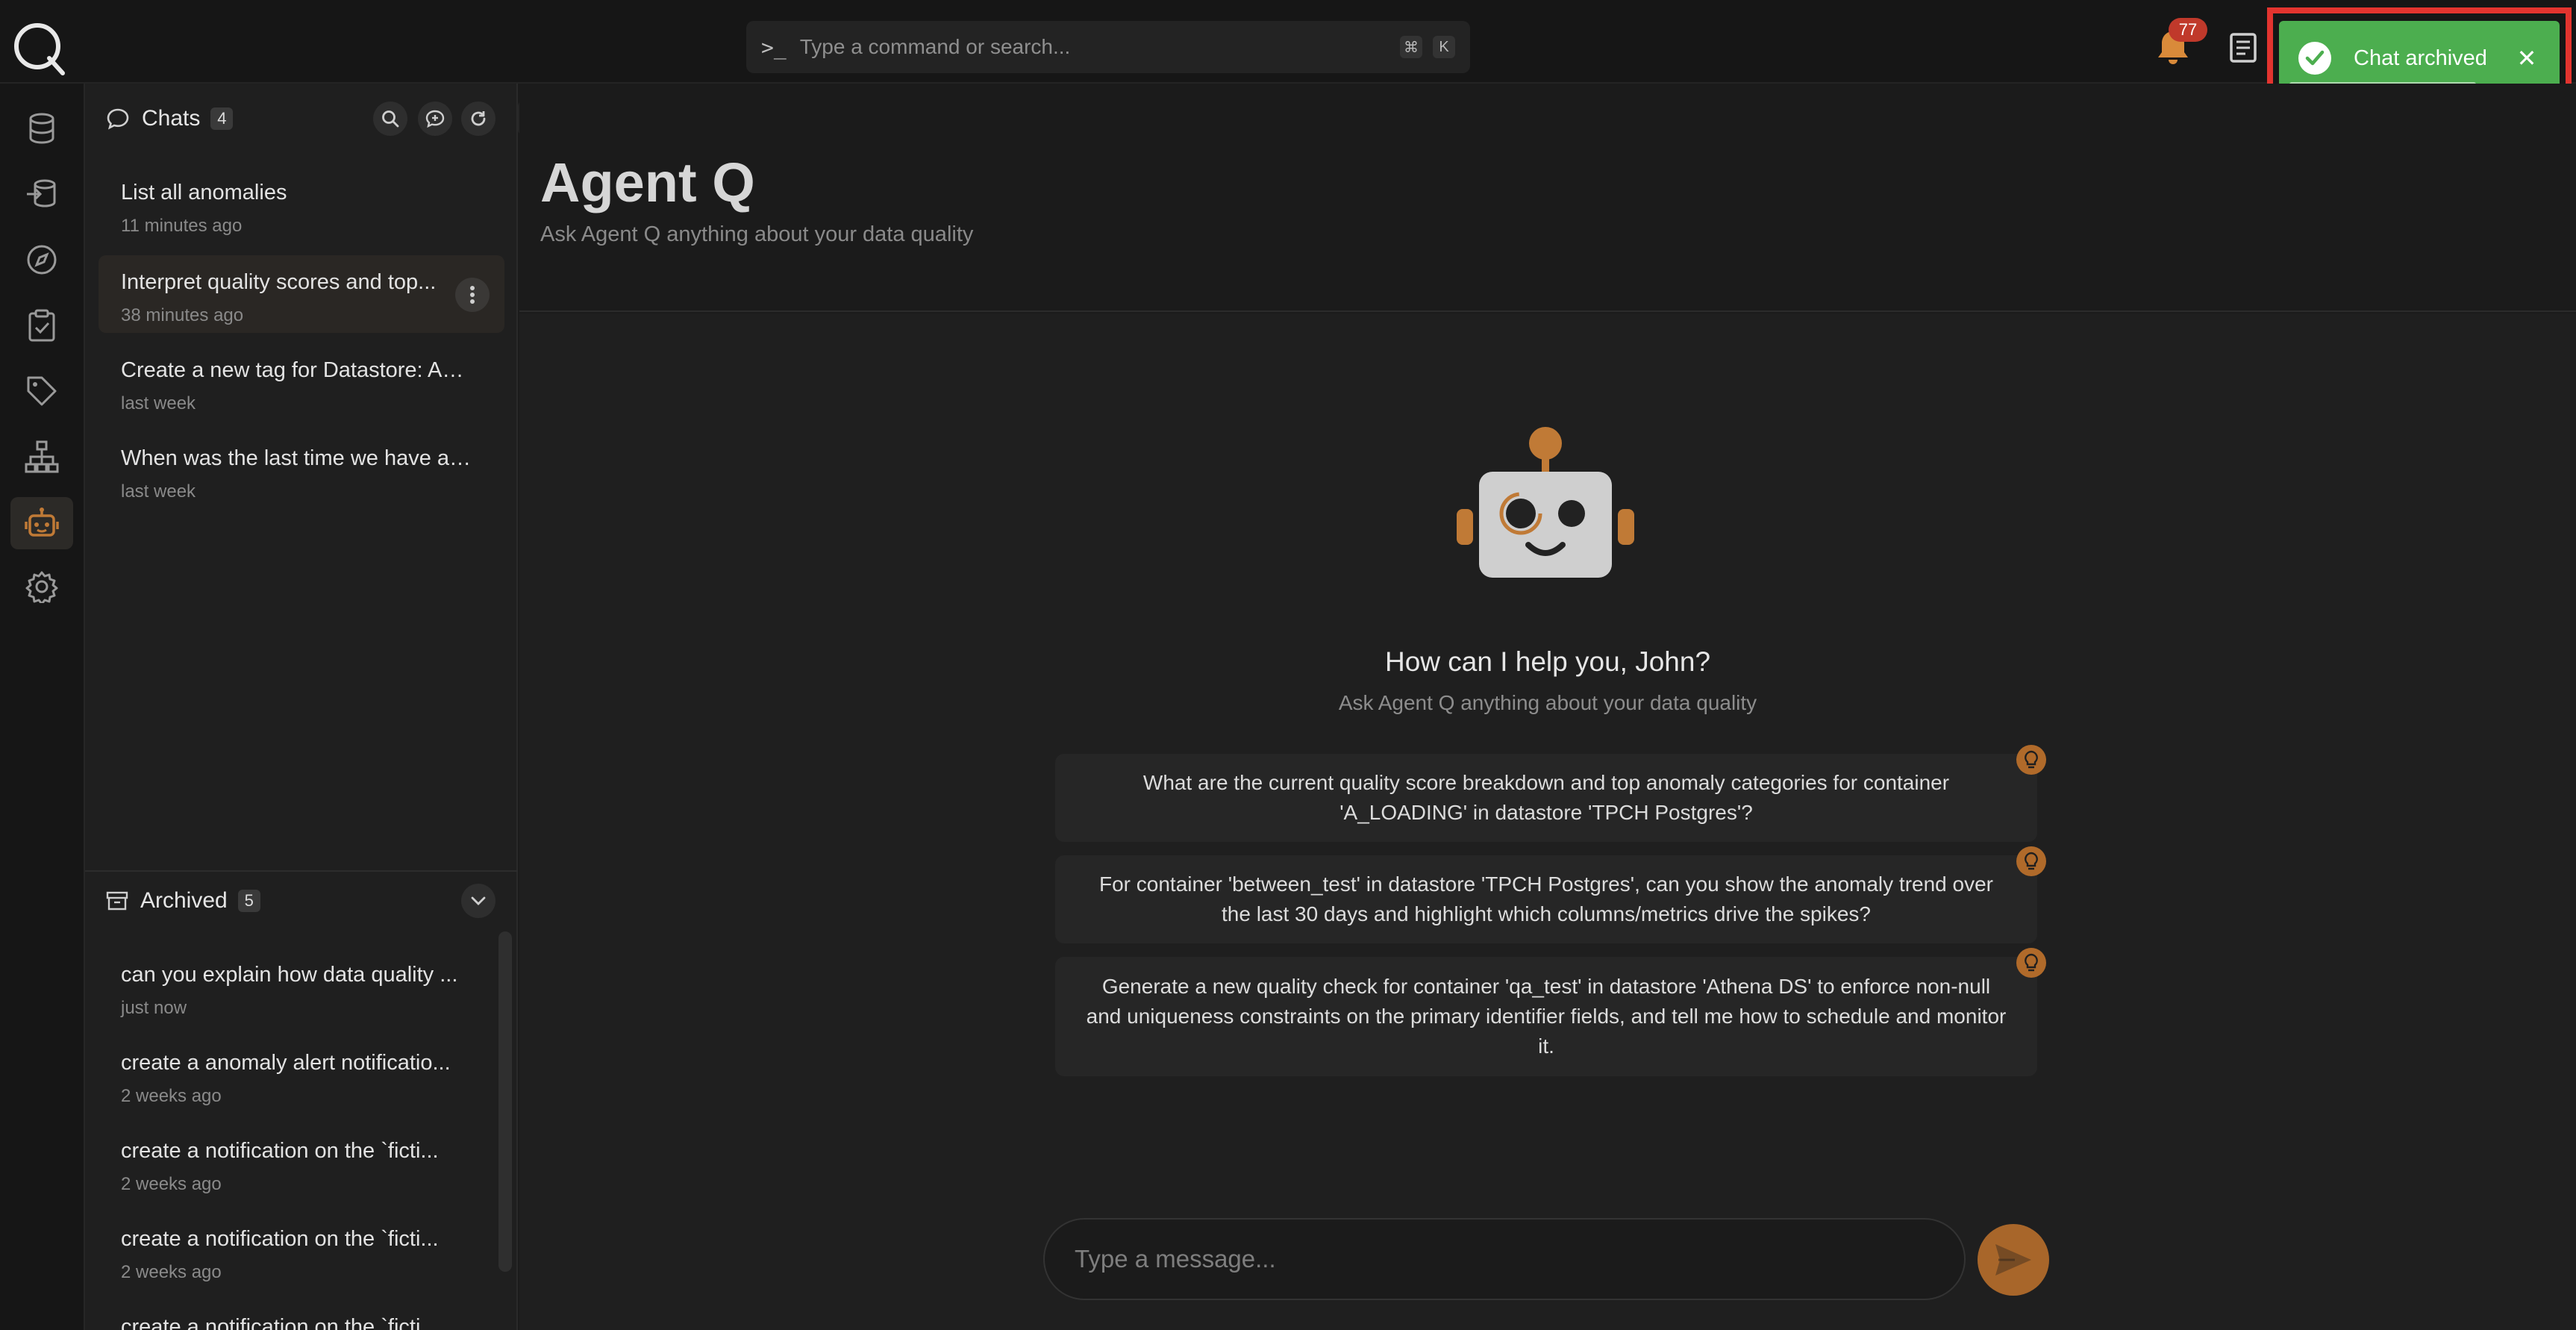  I want to click on chat-item-time: 38 minutes ago, so click(182, 315).